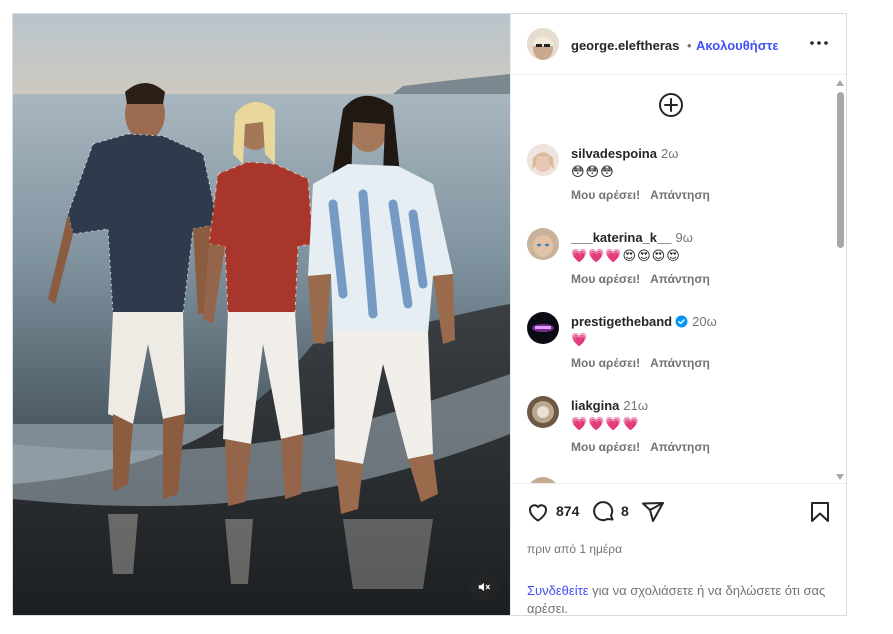 This screenshot has height=634, width=893. What do you see at coordinates (840, 170) in the screenshot?
I see `scrollbar-thumb` at bounding box center [840, 170].